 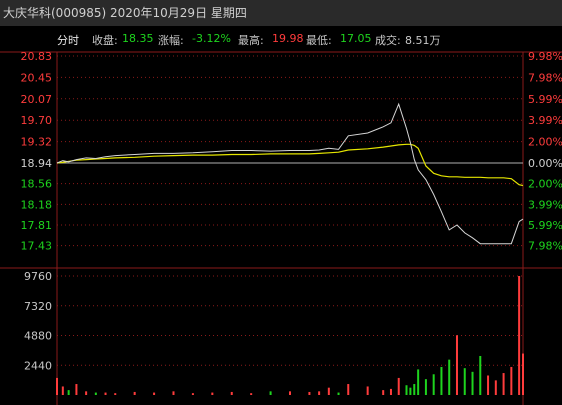 I want to click on volume-tick-label: 9760, so click(x=38, y=276).